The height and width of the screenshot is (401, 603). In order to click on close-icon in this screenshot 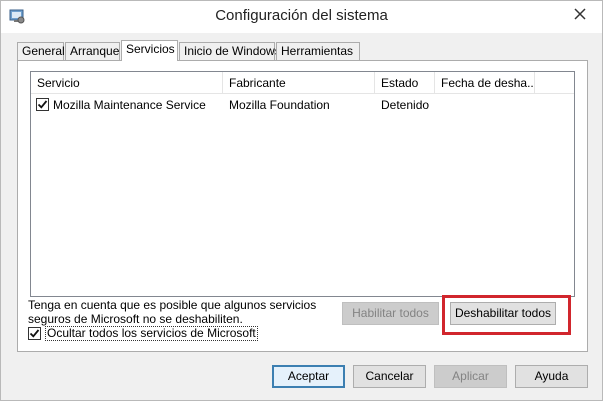, I will do `click(580, 14)`.